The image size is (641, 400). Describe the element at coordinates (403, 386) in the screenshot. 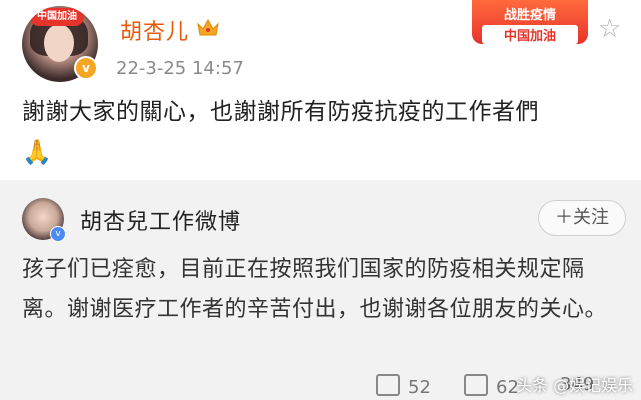

I see `repost-action: 52` at that location.